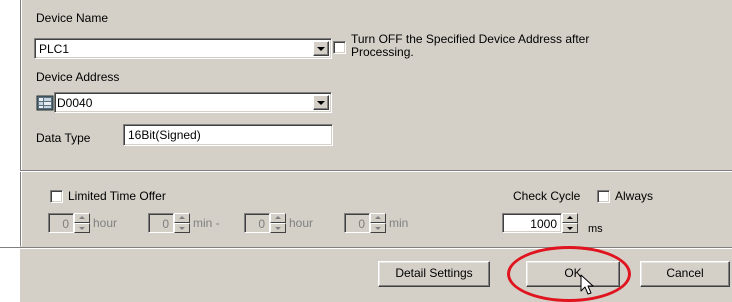 This screenshot has width=732, height=302. I want to click on start-min-unit: min -, so click(206, 223).